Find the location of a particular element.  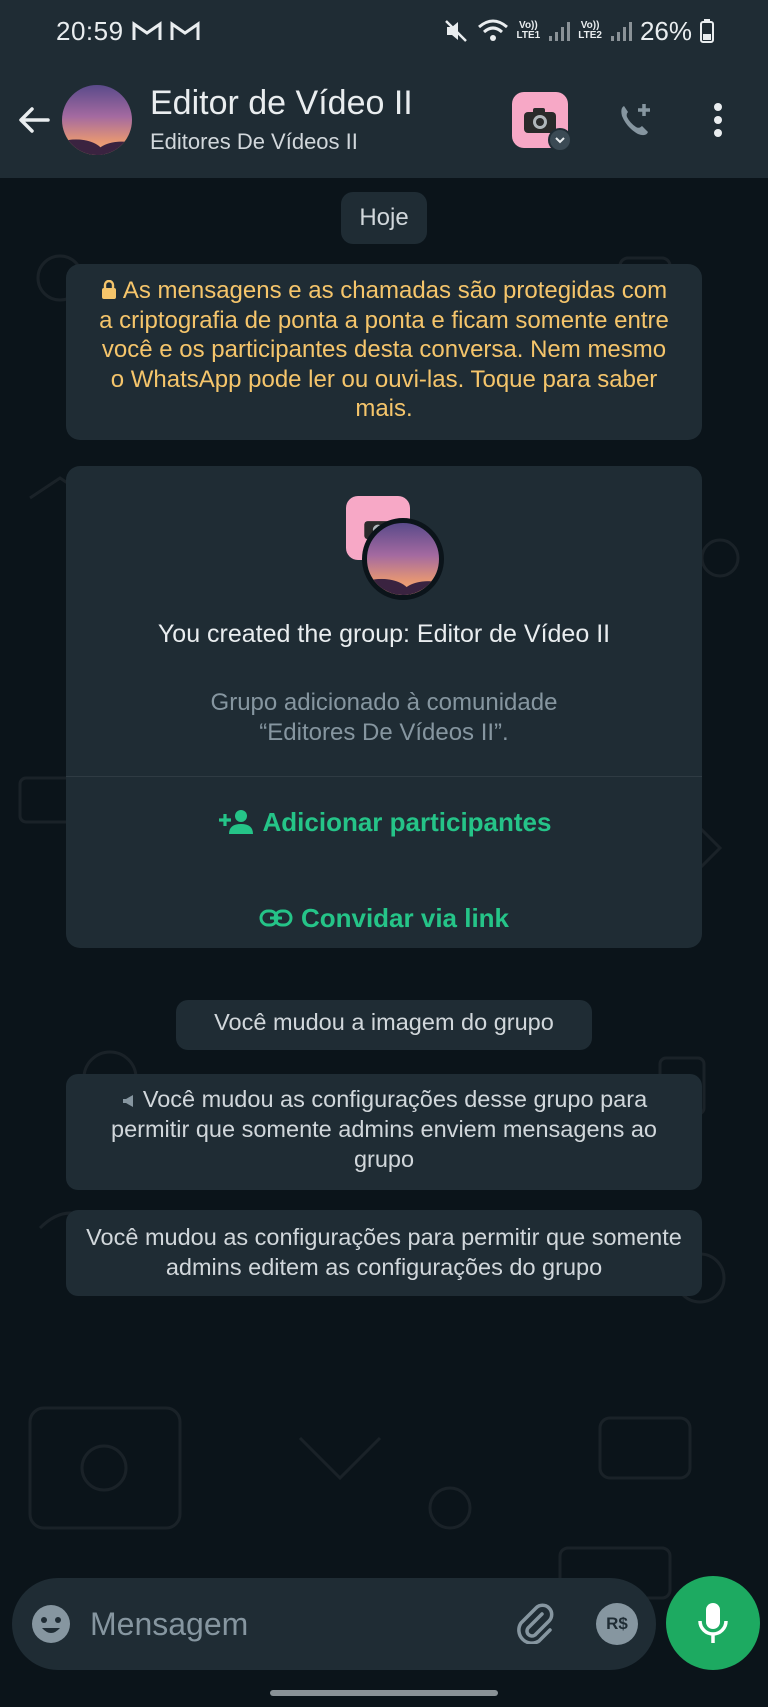

back-arrow-icon is located at coordinates (34, 120).